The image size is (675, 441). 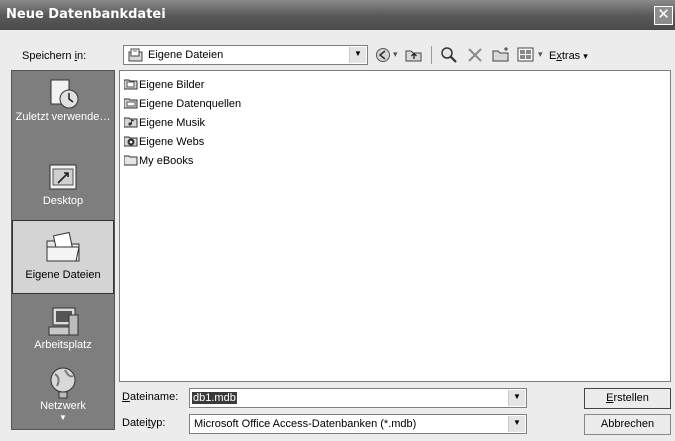 What do you see at coordinates (164, 86) in the screenshot?
I see `list-item: Eigene Bilder` at bounding box center [164, 86].